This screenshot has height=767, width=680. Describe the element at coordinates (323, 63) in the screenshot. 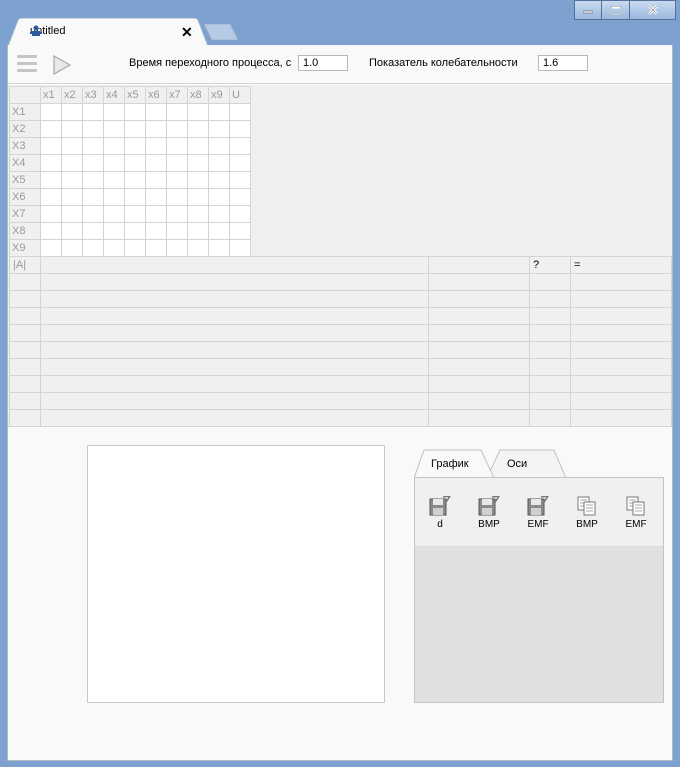

I see `time-input` at that location.